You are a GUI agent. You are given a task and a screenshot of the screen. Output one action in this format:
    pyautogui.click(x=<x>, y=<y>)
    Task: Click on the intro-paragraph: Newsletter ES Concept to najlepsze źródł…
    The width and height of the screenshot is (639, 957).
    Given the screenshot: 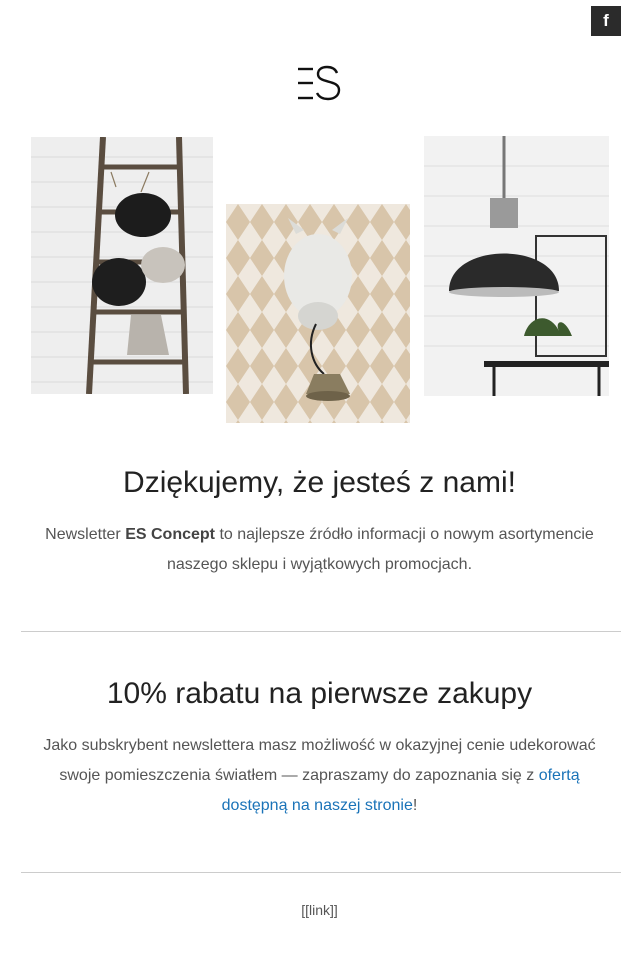 What is the action you would take?
    pyautogui.click(x=319, y=550)
    